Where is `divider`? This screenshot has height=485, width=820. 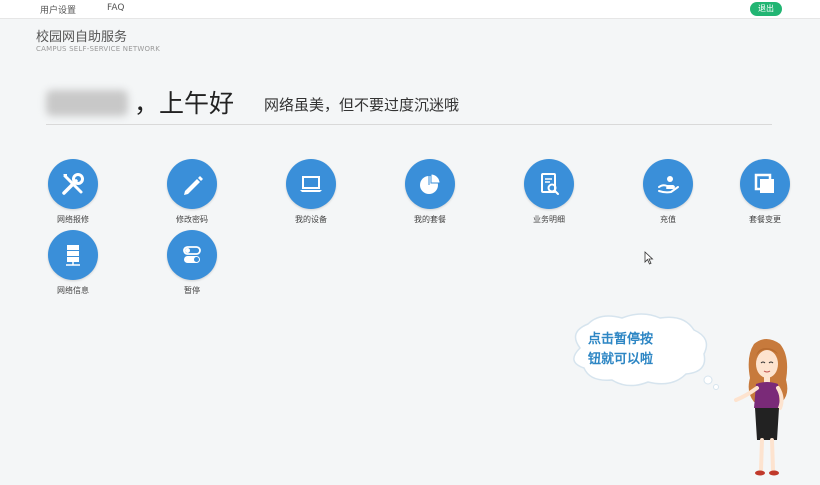 divider is located at coordinates (409, 124).